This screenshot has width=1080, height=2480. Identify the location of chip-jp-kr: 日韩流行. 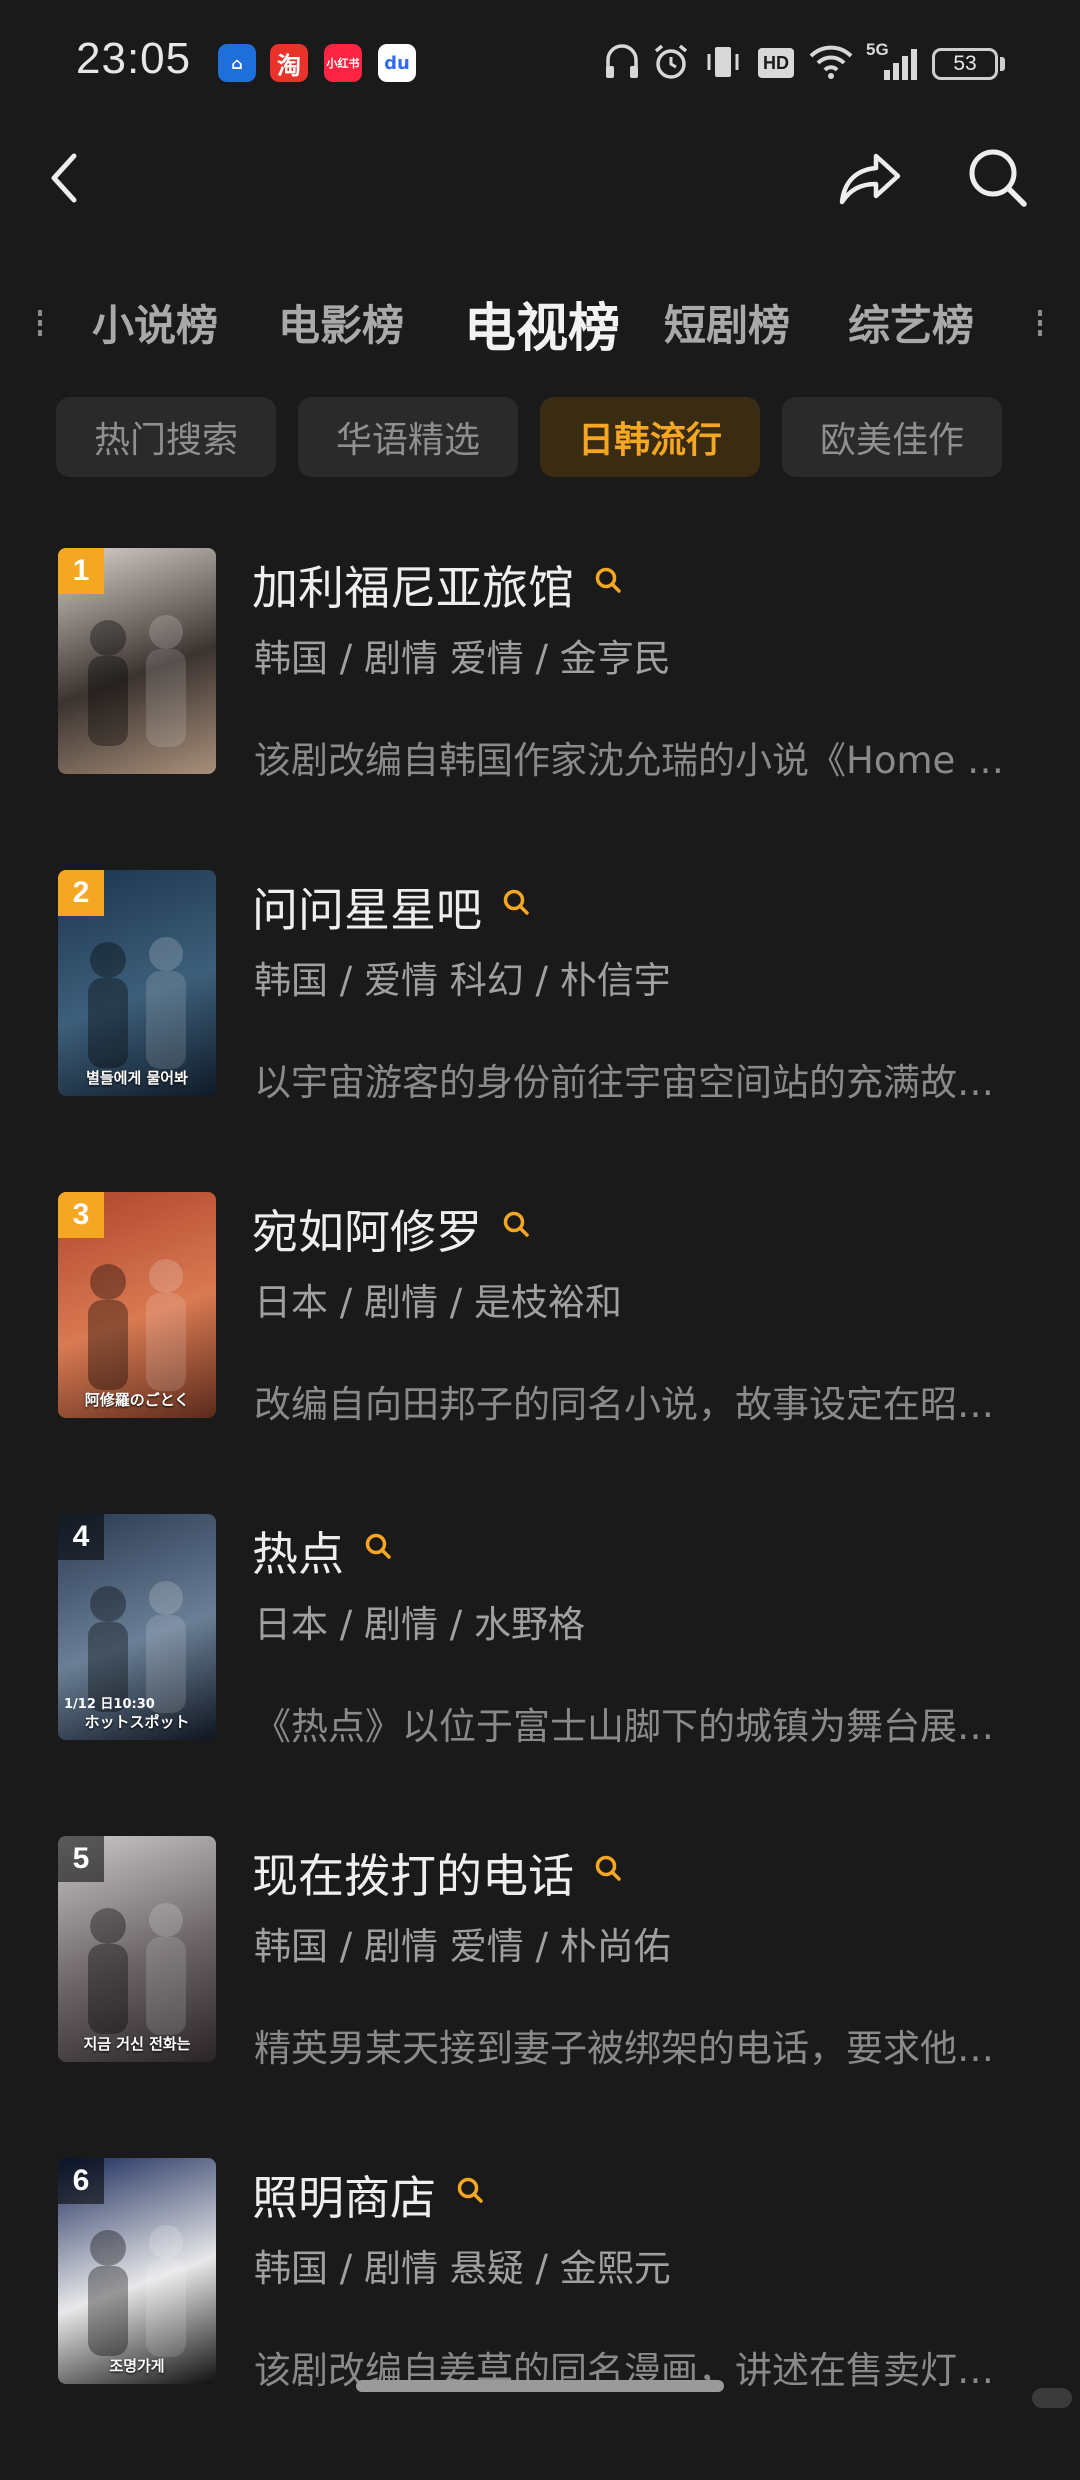
(650, 437).